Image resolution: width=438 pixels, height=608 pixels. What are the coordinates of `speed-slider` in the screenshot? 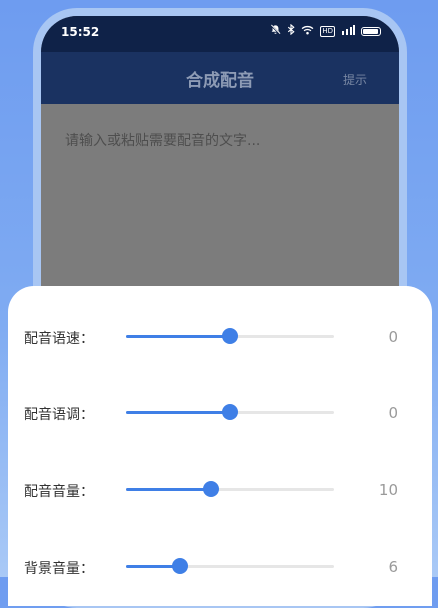 It's located at (230, 336).